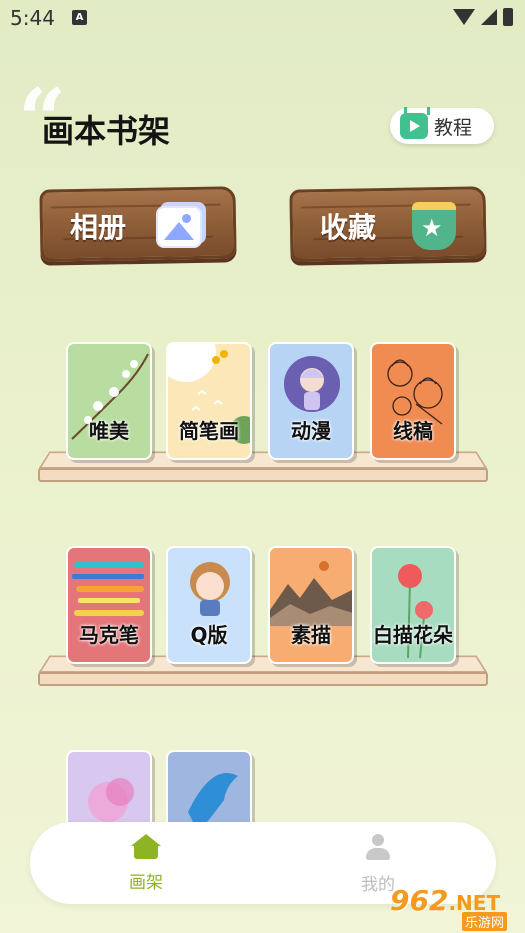  Describe the element at coordinates (508, 17) in the screenshot. I see `battery-icon` at that location.